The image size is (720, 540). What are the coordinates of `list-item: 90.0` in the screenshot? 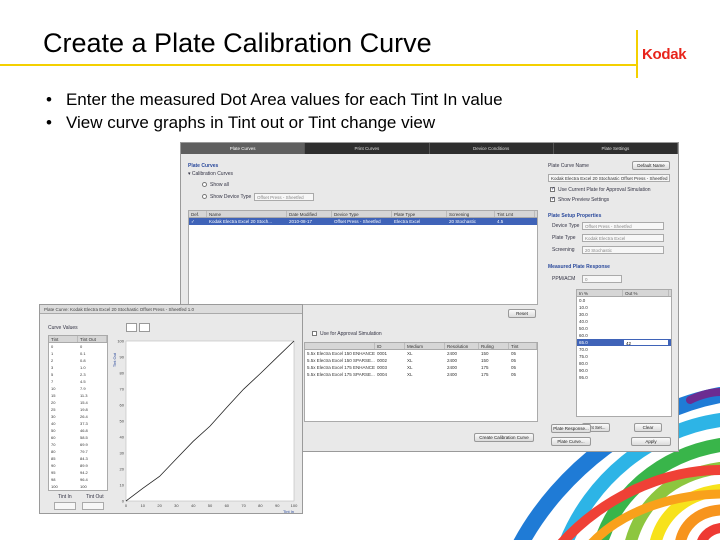 It's located at (624, 370).